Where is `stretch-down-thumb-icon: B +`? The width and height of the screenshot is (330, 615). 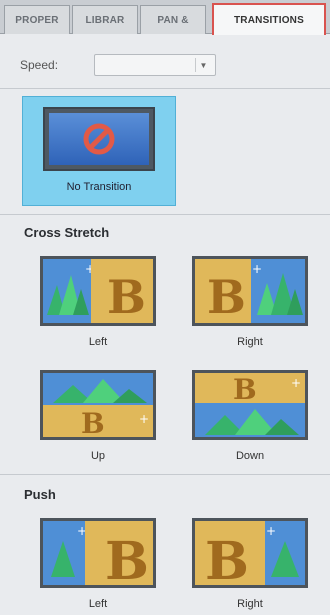
stretch-down-thumb-icon: B + is located at coordinates (250, 405).